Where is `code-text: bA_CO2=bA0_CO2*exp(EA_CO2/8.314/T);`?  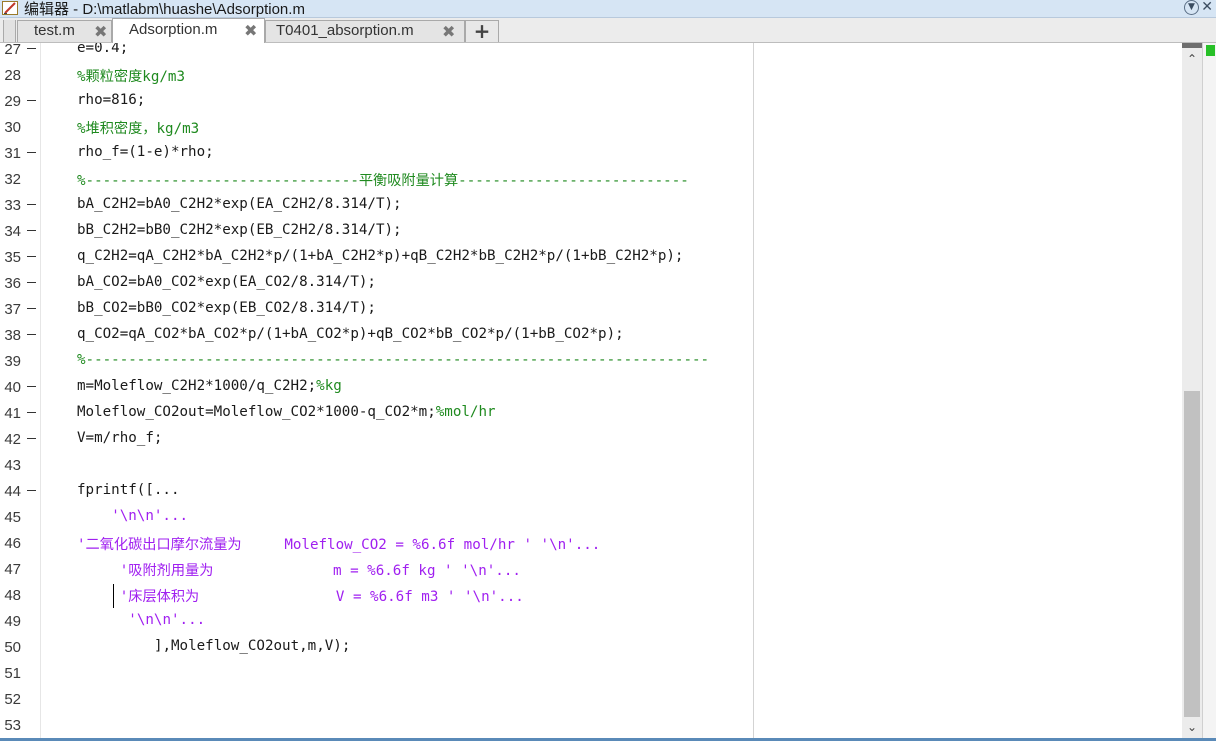 code-text: bA_CO2=bA0_CO2*exp(EA_CO2/8.314/T); is located at coordinates (226, 282).